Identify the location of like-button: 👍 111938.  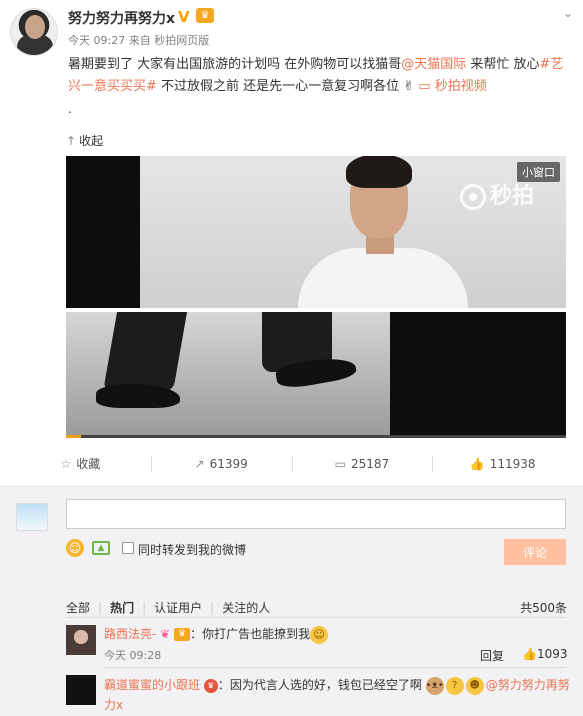
(502, 464).